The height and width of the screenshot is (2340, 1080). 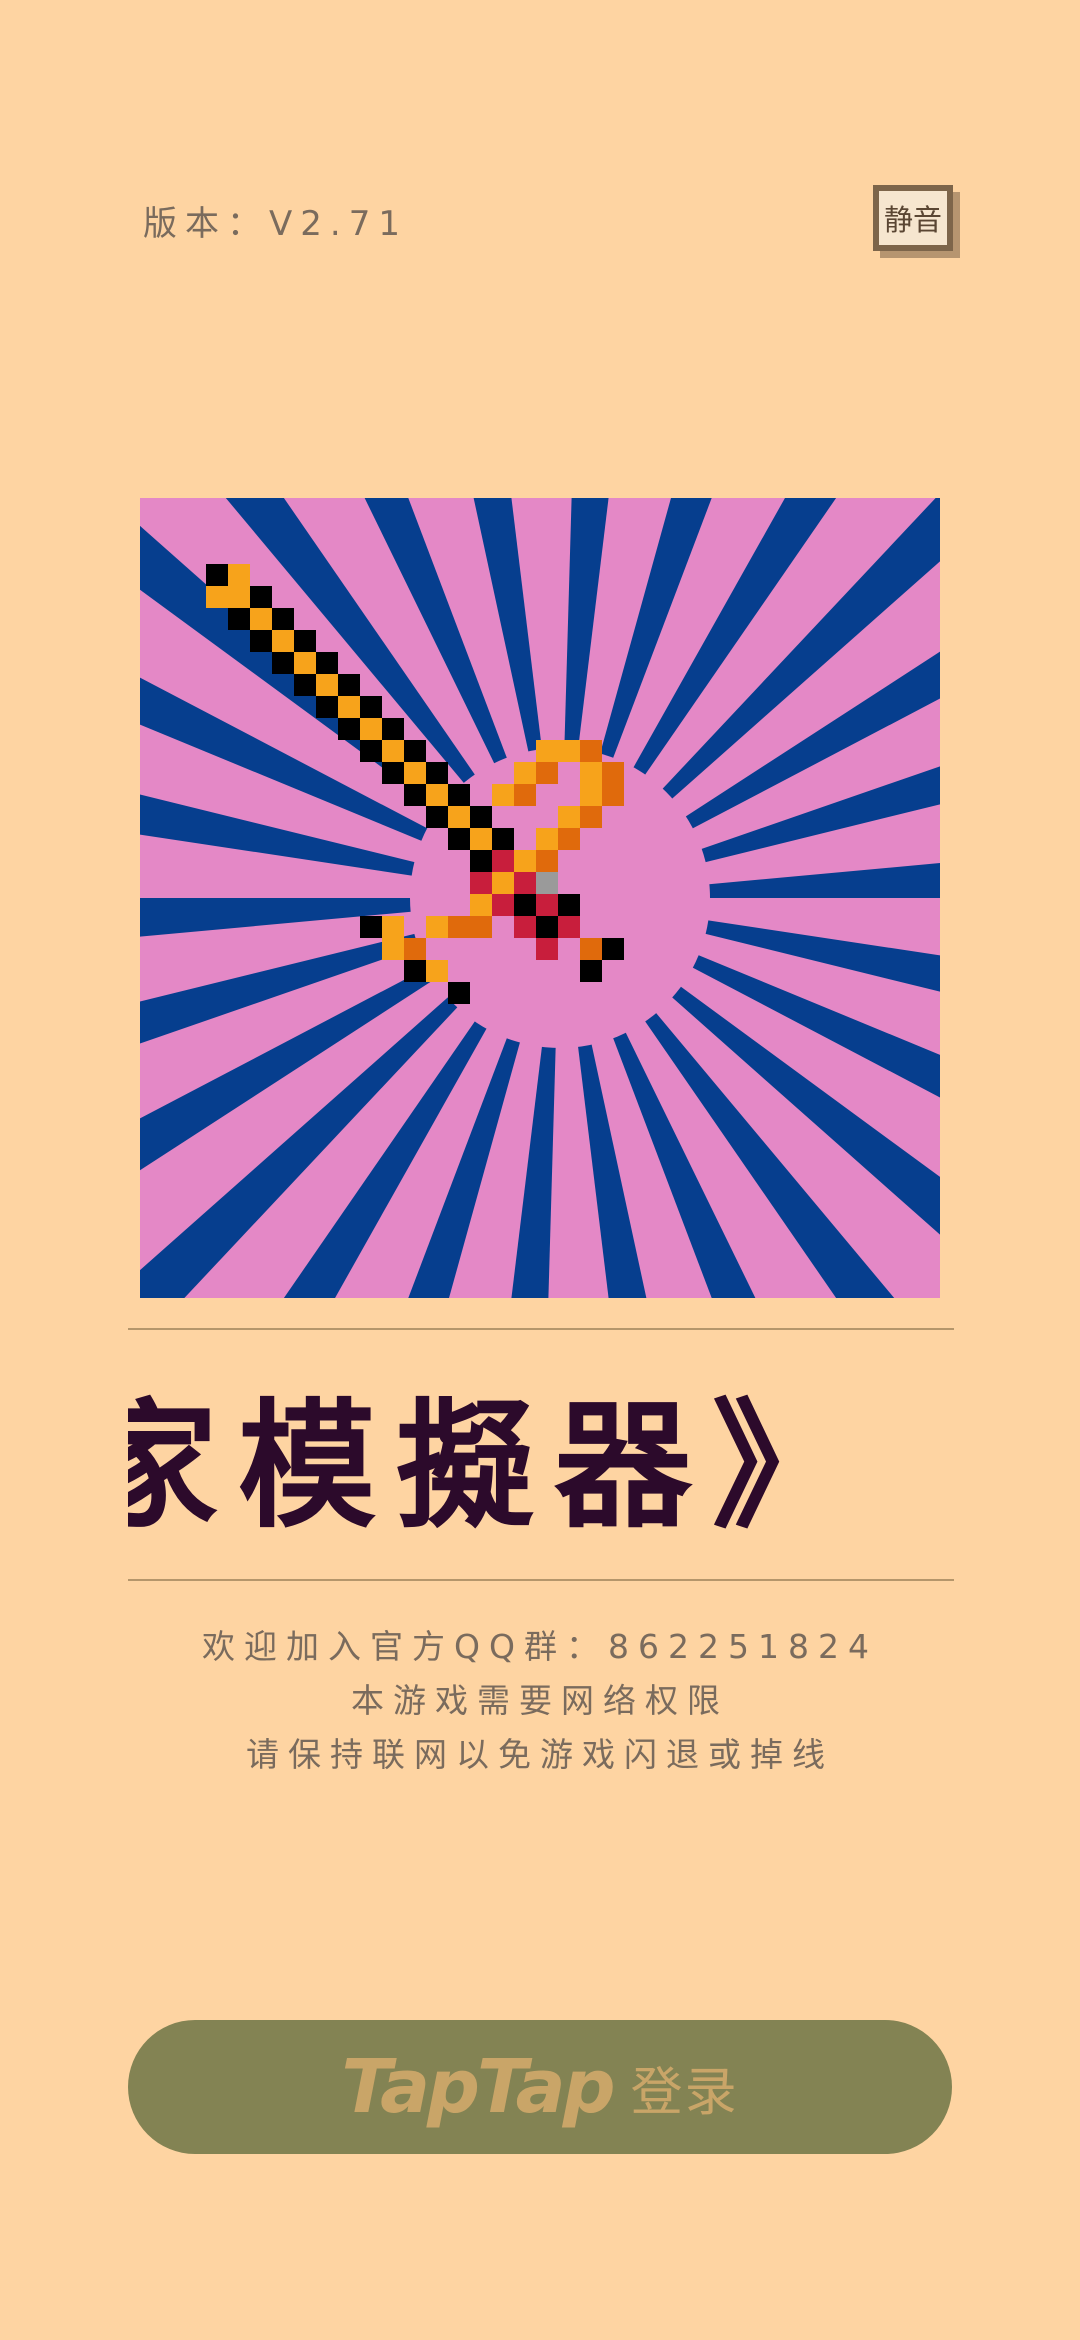 I want to click on mute-button-label: 静音, so click(x=912, y=220).